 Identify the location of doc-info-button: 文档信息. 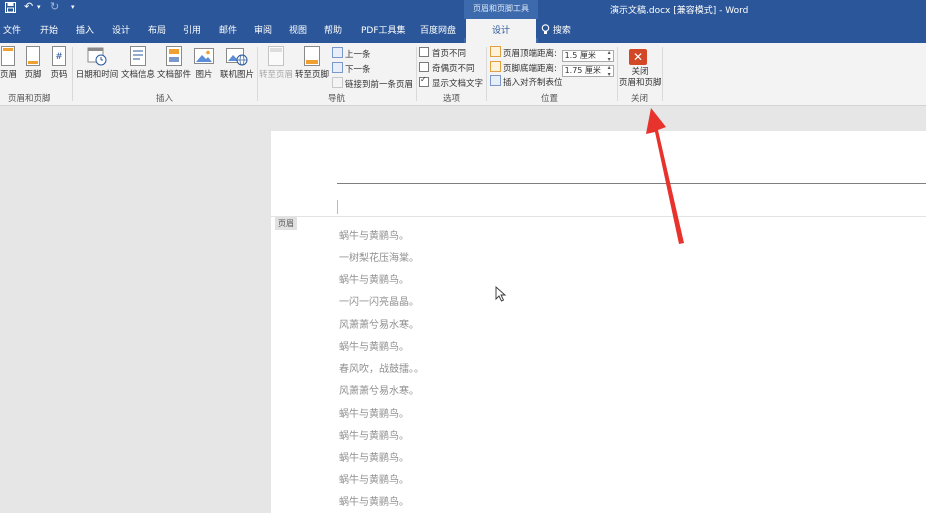
(138, 63).